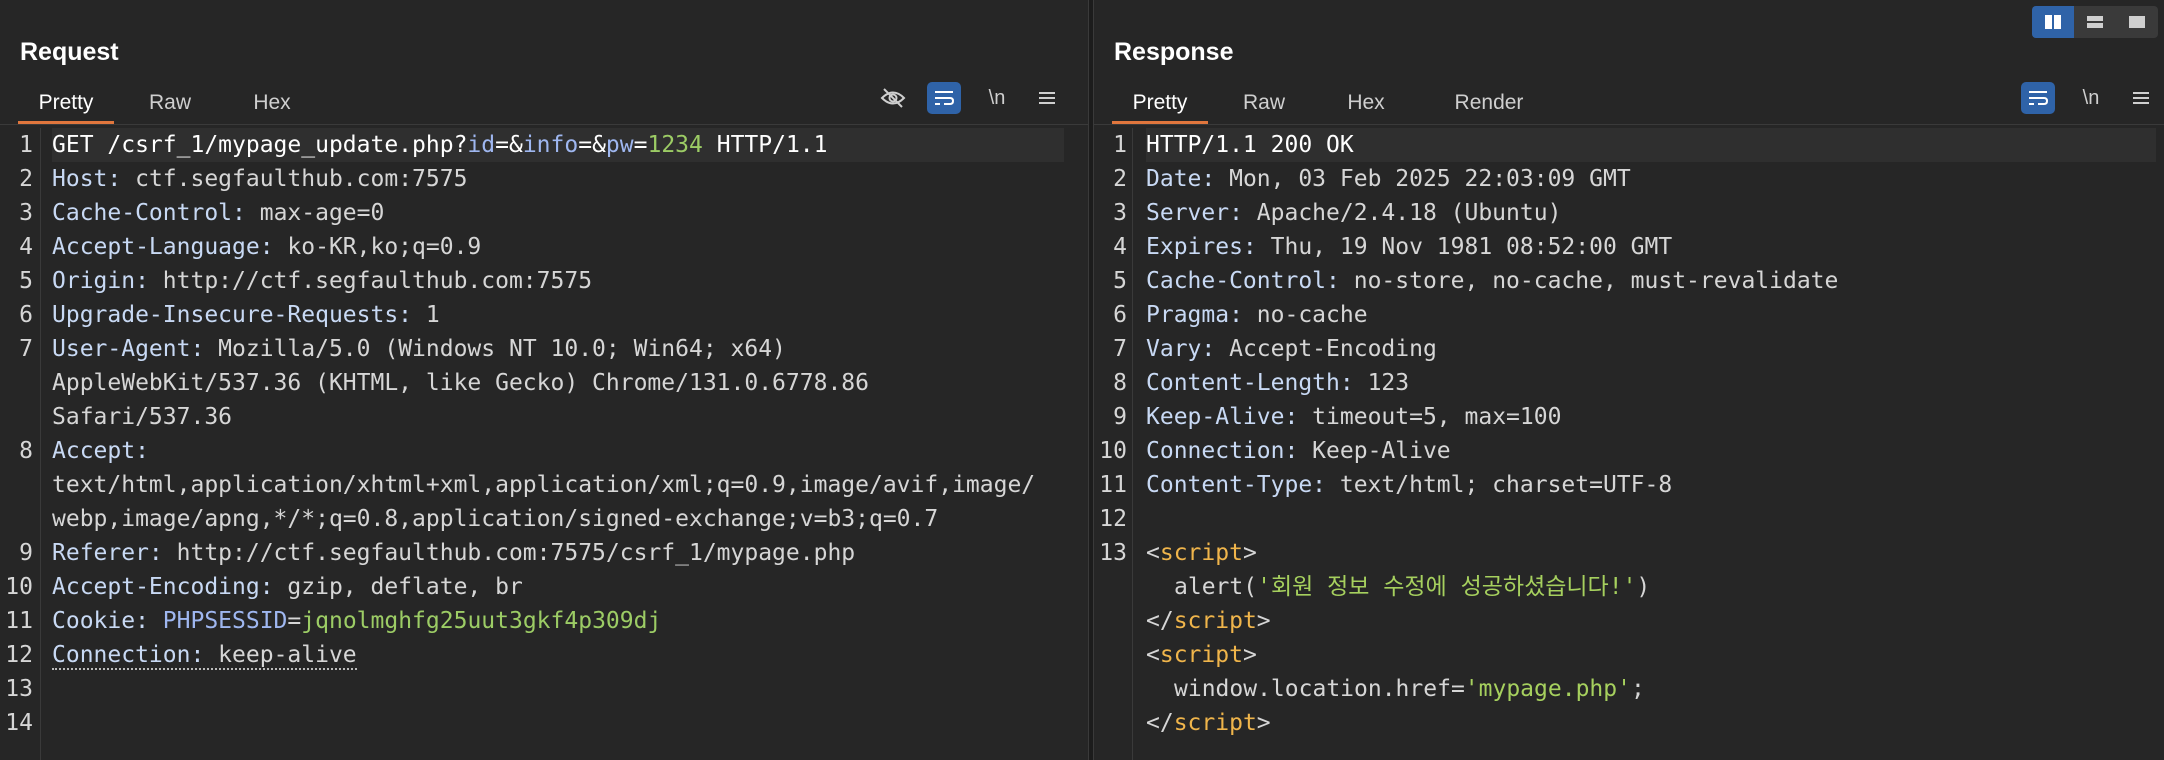 Image resolution: width=2164 pixels, height=760 pixels. What do you see at coordinates (1637, 689) in the screenshot?
I see `js-end: ;` at bounding box center [1637, 689].